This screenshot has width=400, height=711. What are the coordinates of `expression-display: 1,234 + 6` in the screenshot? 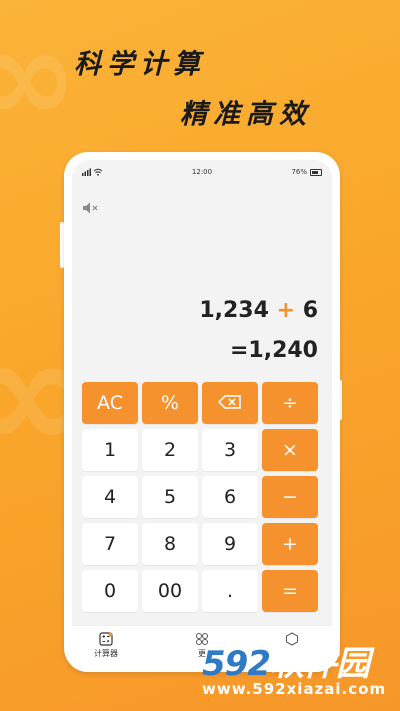 It's located at (258, 310).